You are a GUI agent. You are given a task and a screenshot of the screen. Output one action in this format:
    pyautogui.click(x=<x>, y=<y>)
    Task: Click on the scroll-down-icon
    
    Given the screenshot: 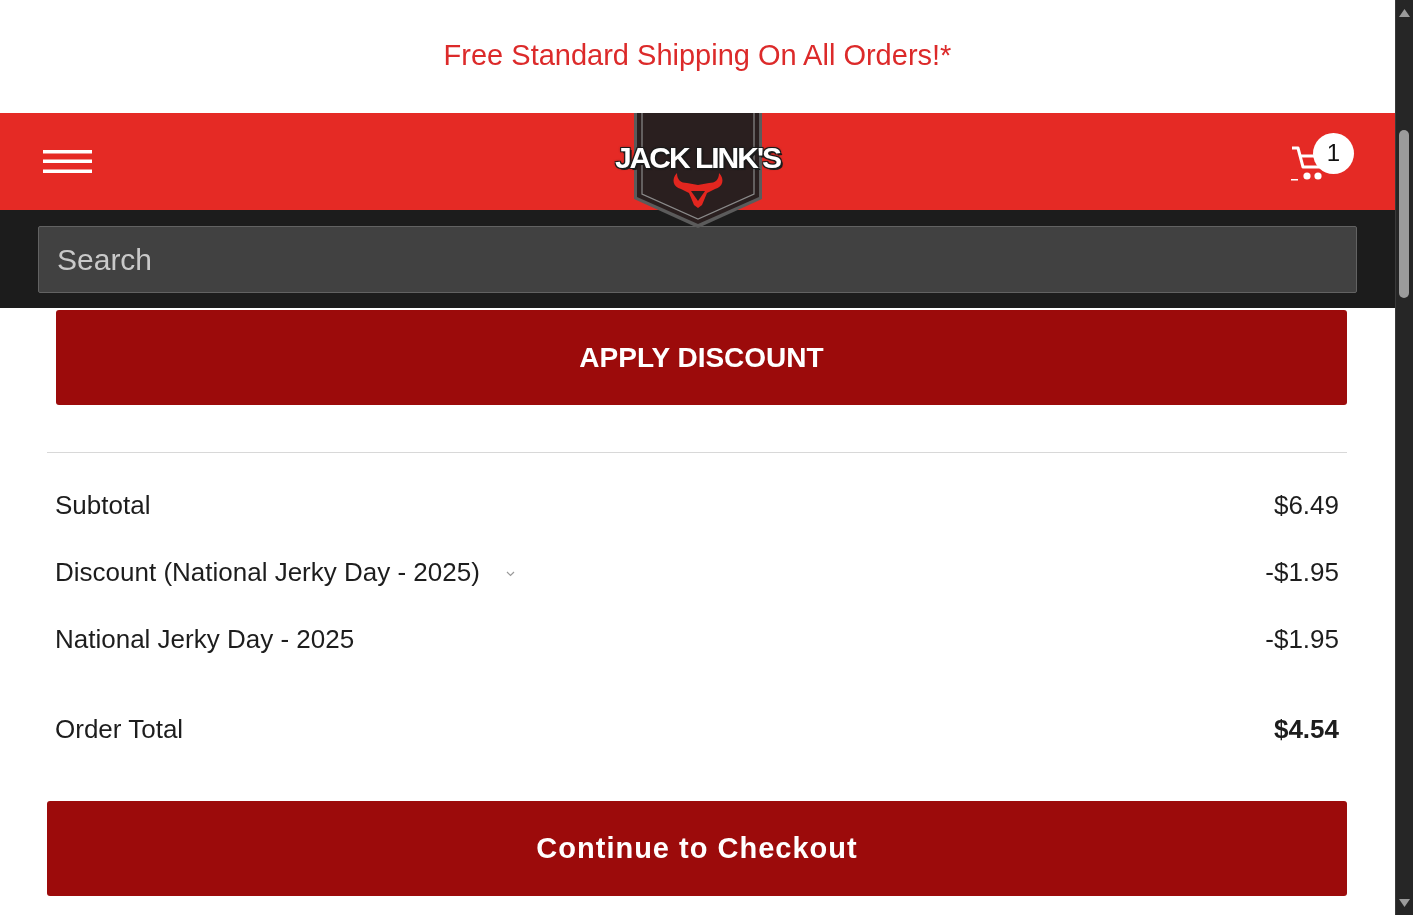 What is the action you would take?
    pyautogui.click(x=1404, y=903)
    